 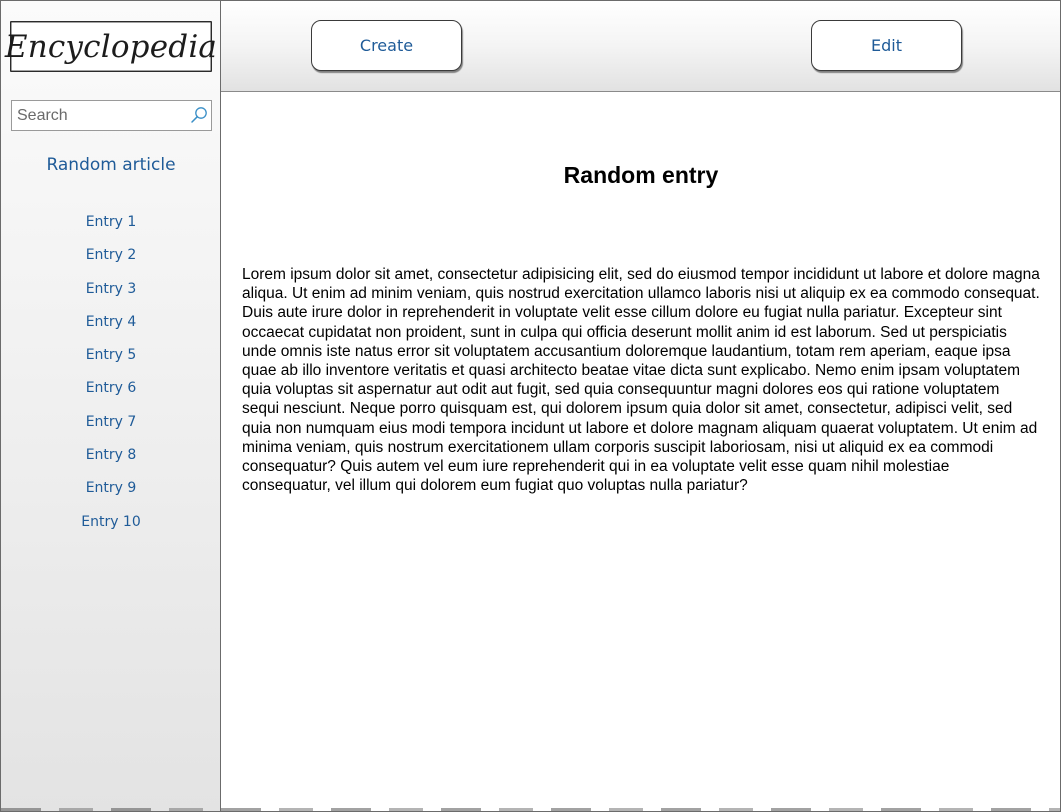 I want to click on edit-button: Edit, so click(x=886, y=45).